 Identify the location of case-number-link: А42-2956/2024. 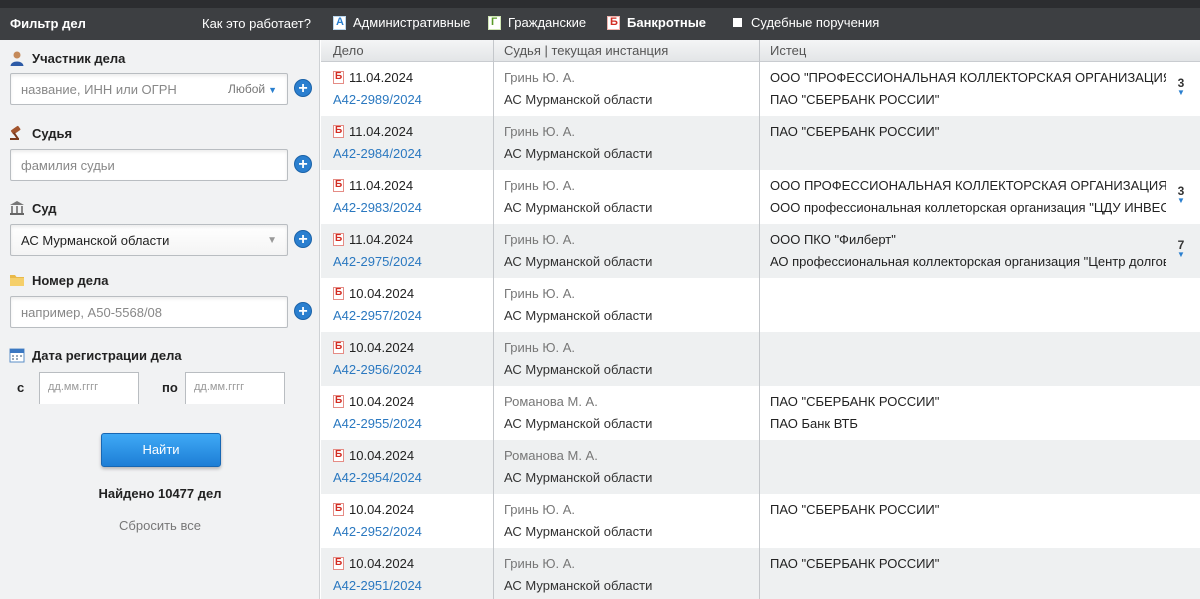
(377, 369).